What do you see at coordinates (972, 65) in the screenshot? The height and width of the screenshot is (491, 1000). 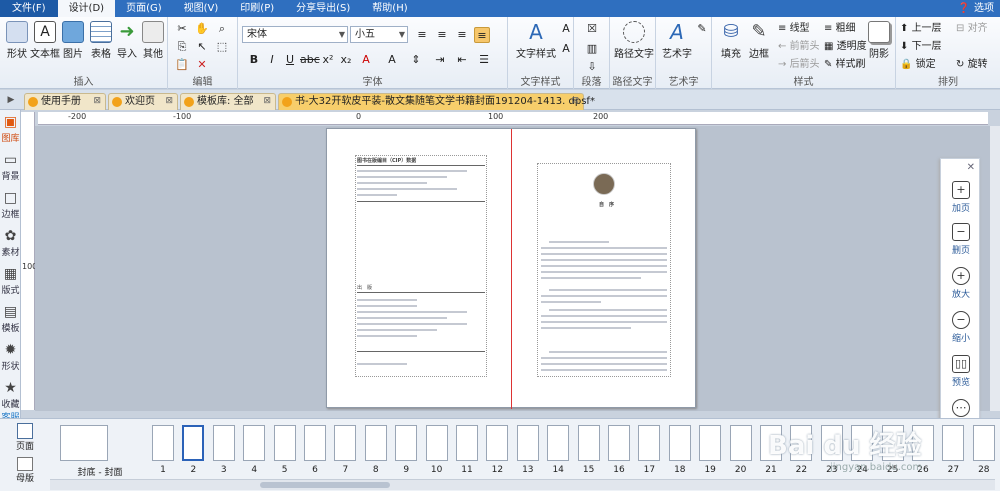 I see `rotate-button: ↻ 旋转` at bounding box center [972, 65].